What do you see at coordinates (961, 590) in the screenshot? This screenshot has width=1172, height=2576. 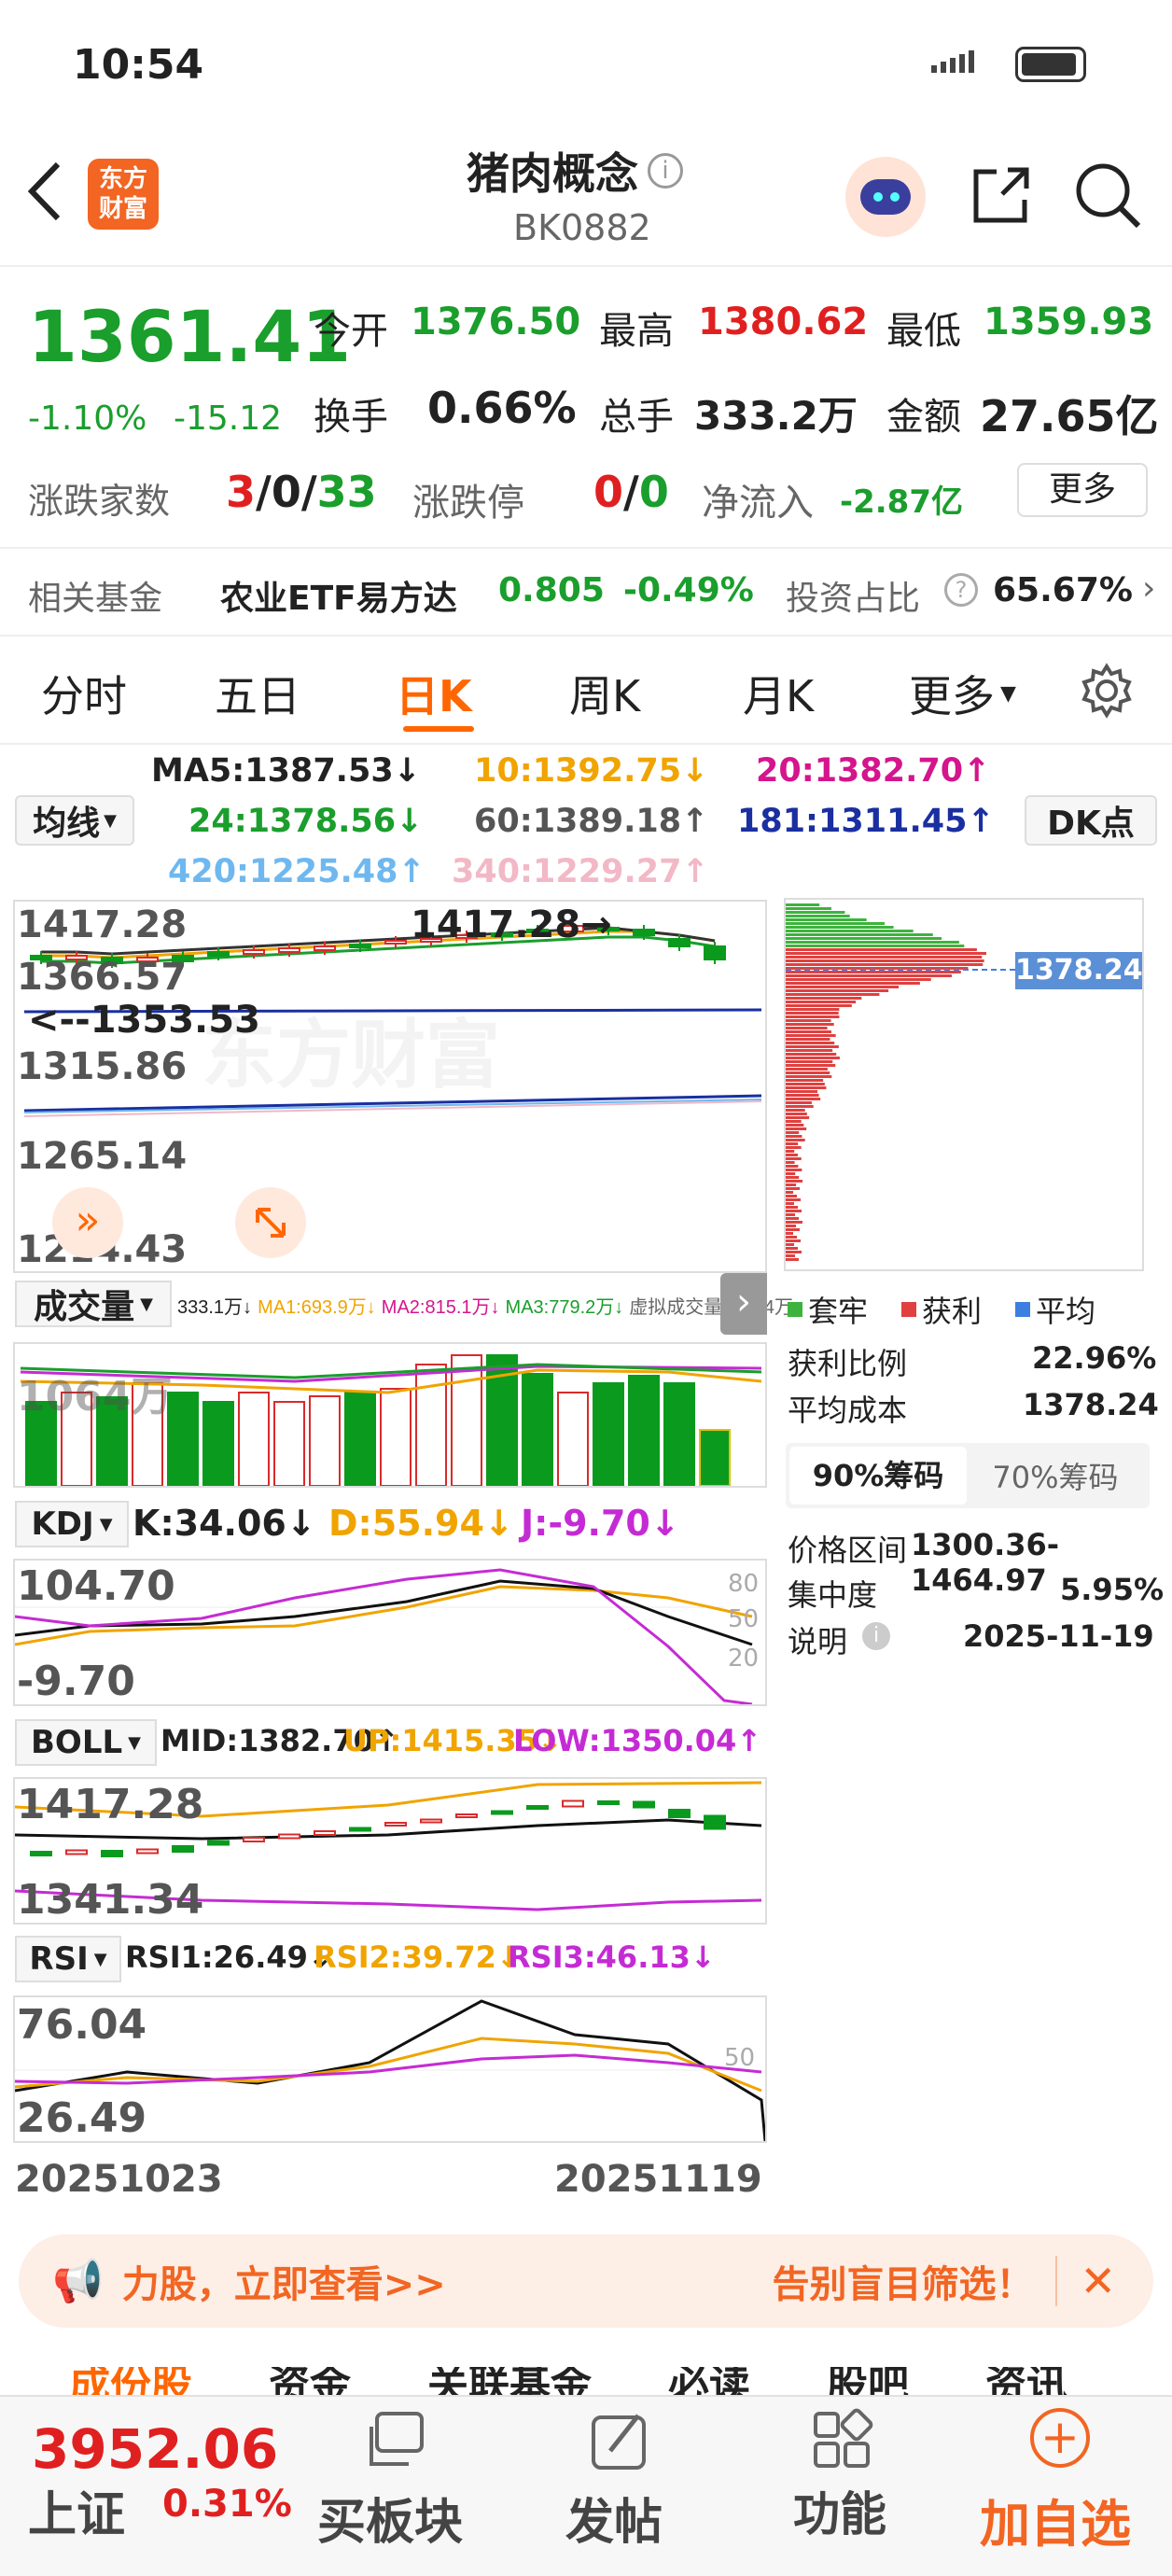 I see `help-icon: ?` at bounding box center [961, 590].